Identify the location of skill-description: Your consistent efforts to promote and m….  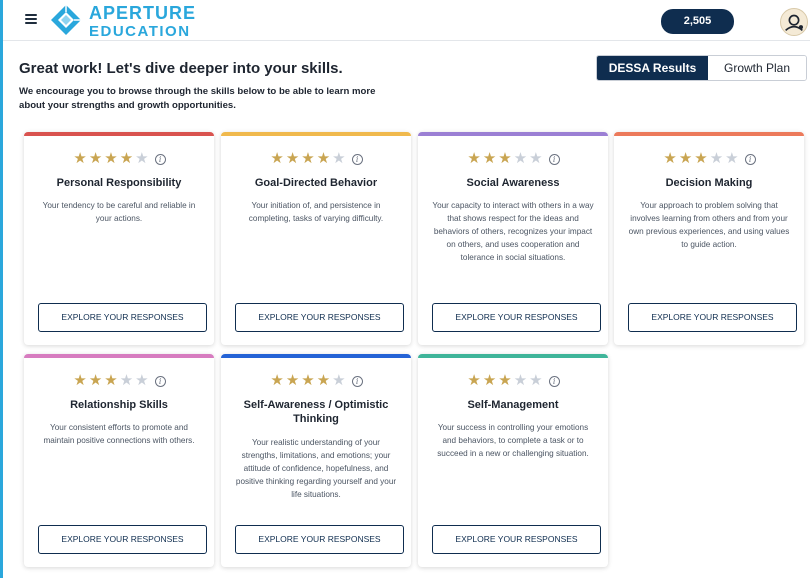
(119, 434).